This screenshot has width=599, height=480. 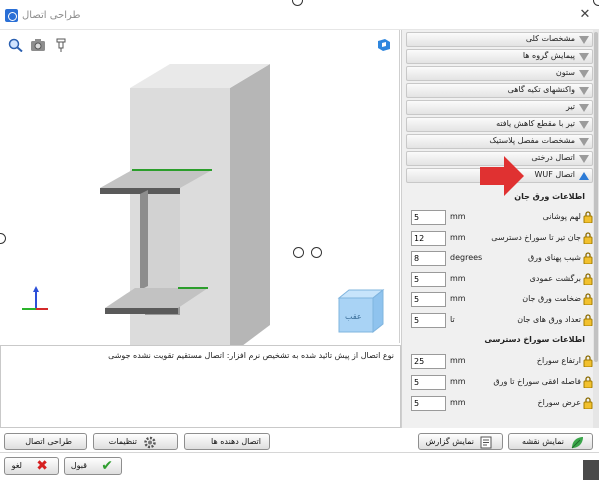 What do you see at coordinates (299, 466) in the screenshot?
I see `dialog-footer: لغو ✖ قبول ✔` at bounding box center [299, 466].